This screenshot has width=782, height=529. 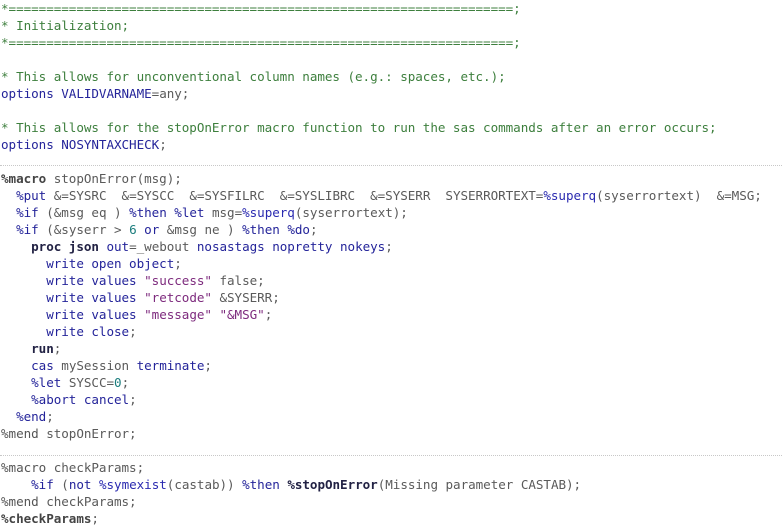 I want to click on text-token: (, so click(x=61, y=484).